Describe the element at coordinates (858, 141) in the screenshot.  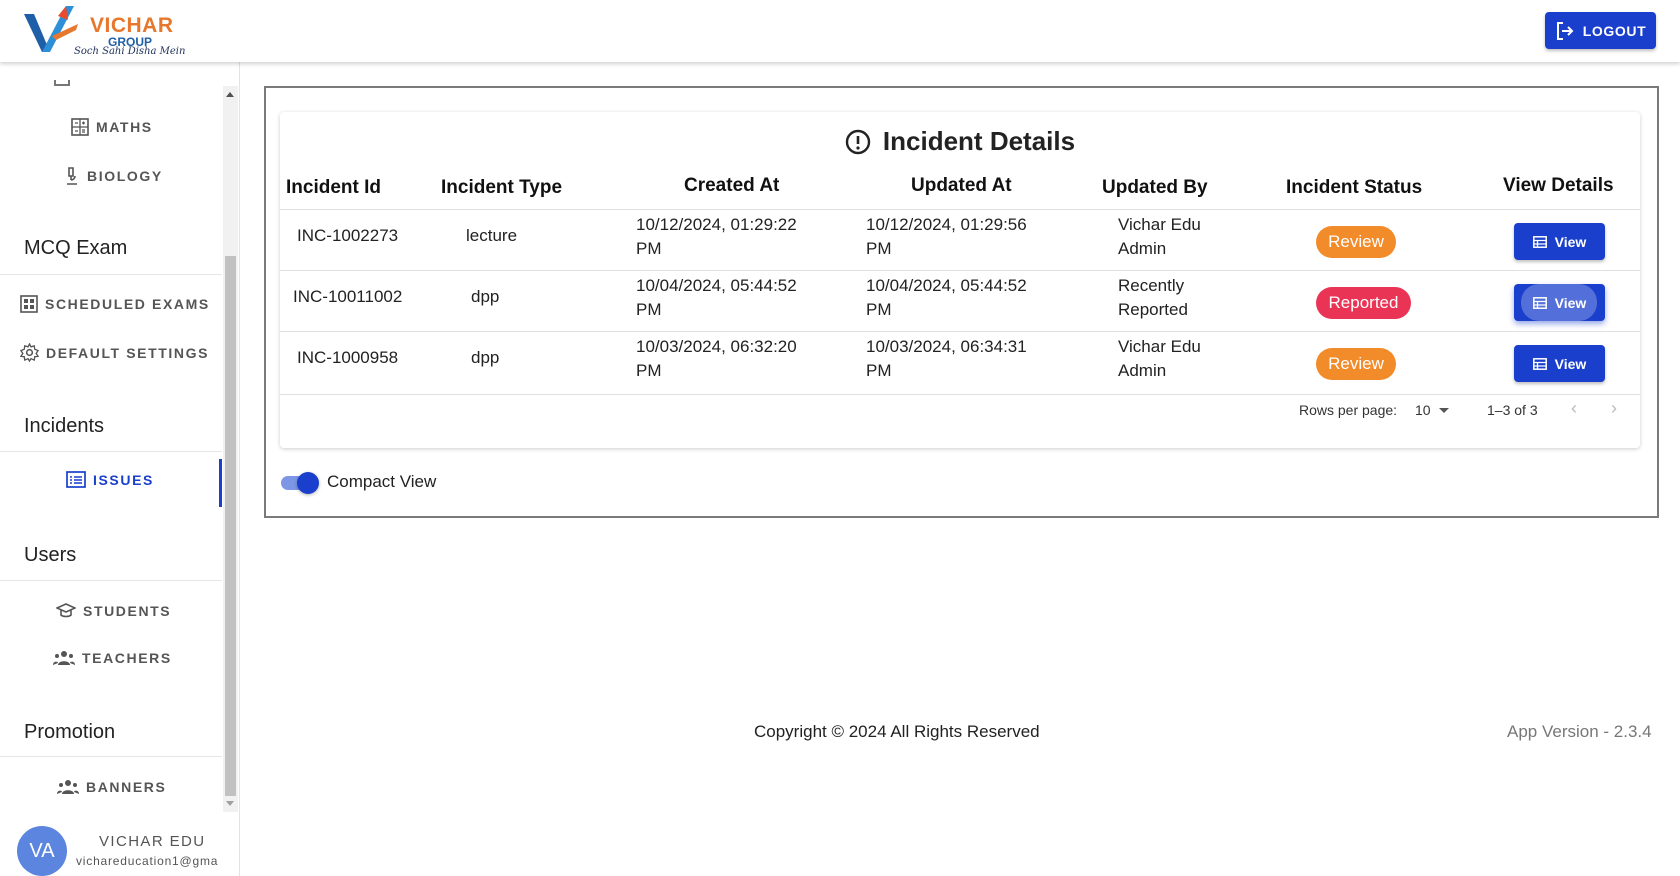
I see `alert-circle-icon` at that location.